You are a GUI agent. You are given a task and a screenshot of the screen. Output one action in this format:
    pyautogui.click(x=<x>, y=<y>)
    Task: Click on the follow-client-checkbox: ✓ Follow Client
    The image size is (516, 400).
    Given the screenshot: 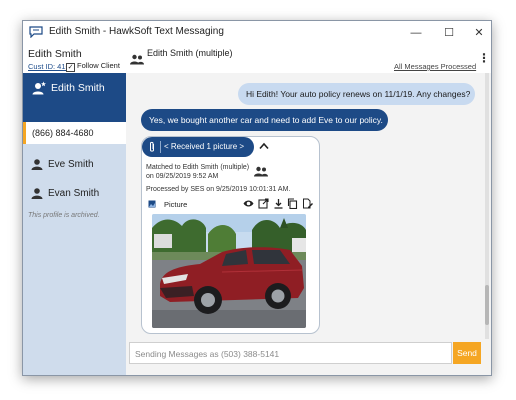 What is the action you would take?
    pyautogui.click(x=93, y=66)
    